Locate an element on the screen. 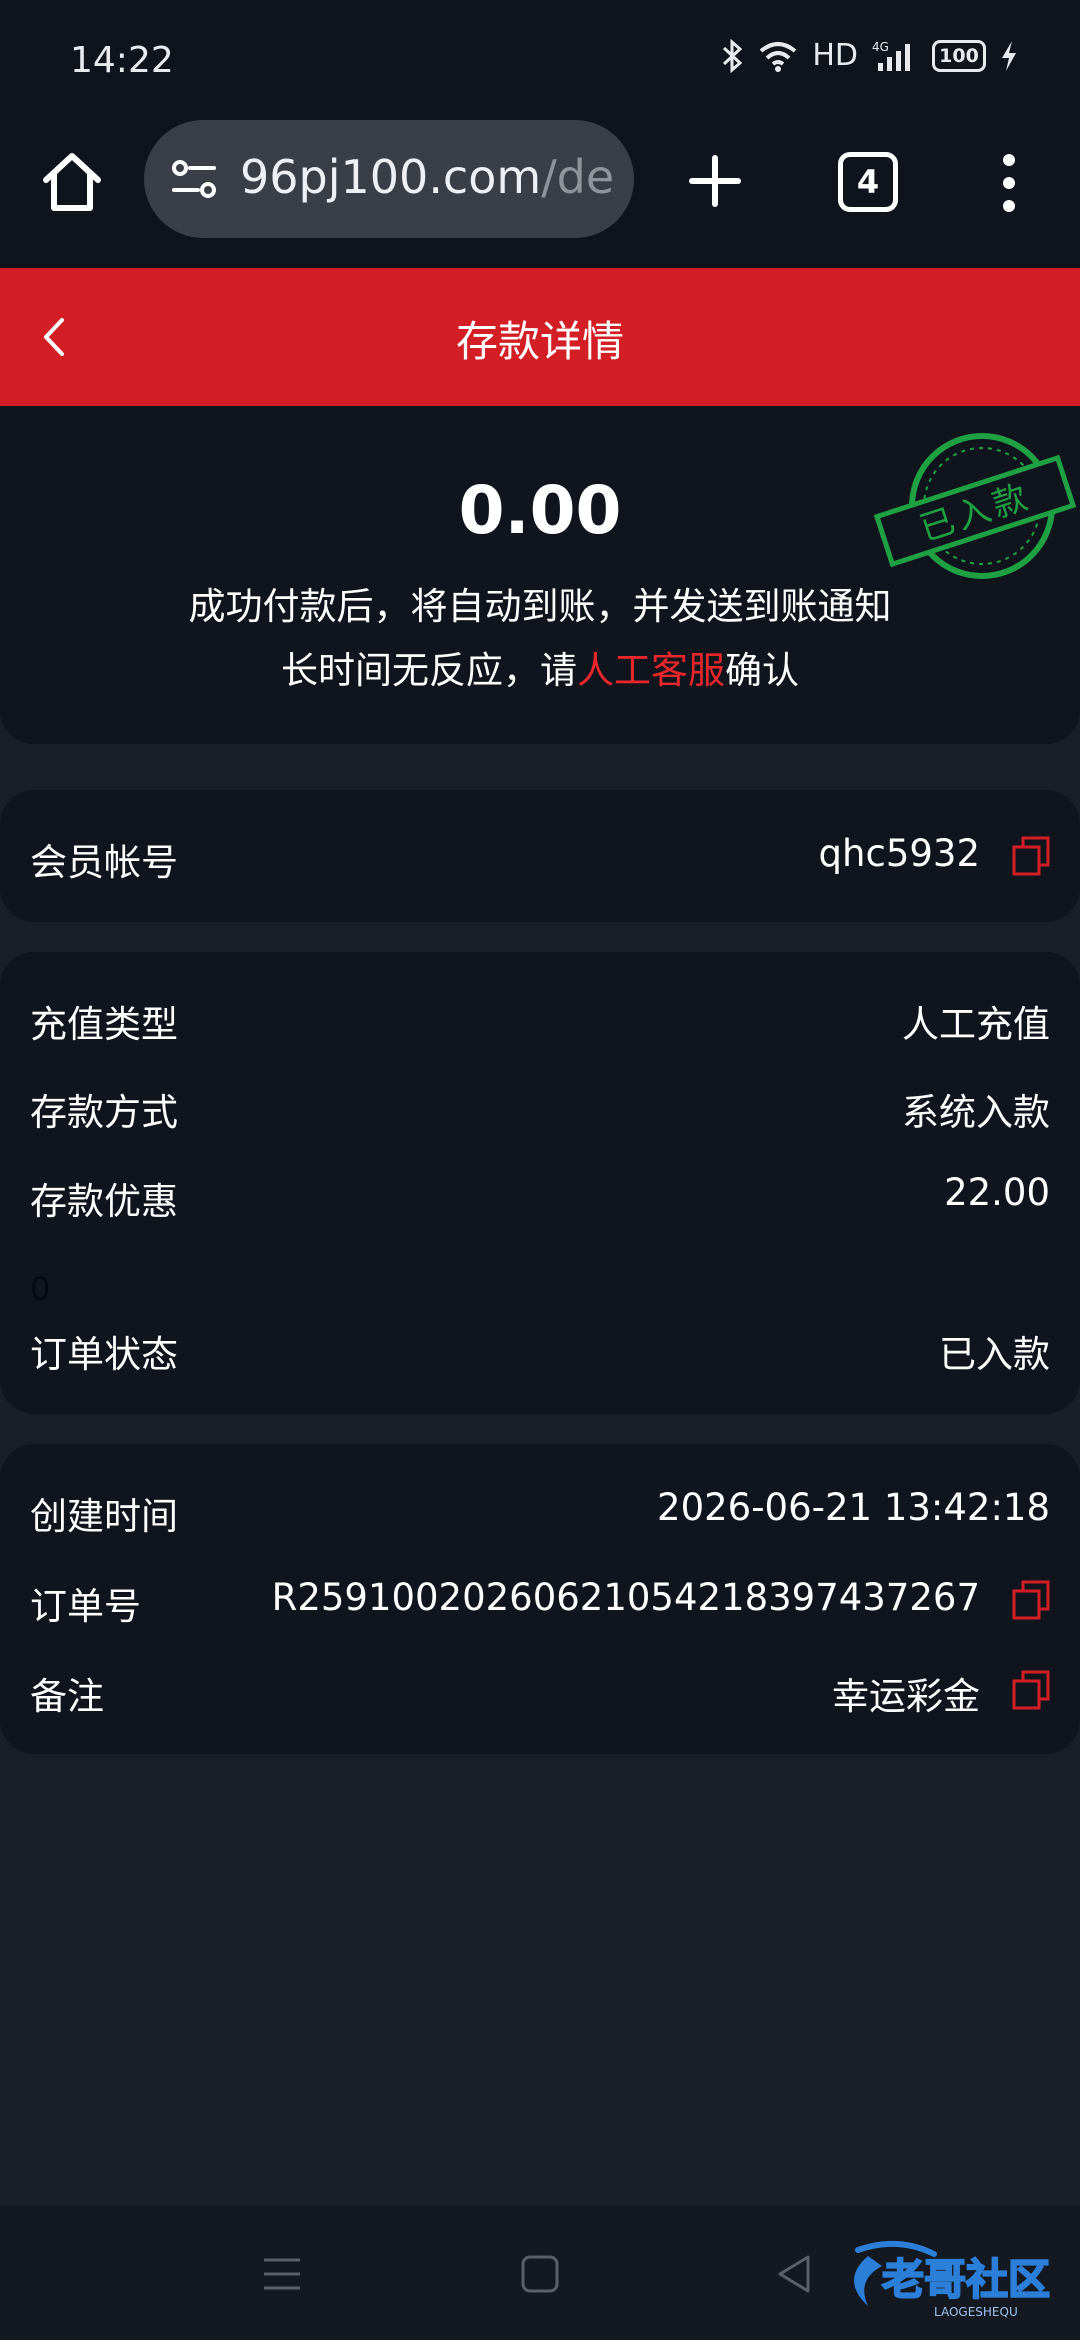 Image resolution: width=1080 pixels, height=2340 pixels. svg-text: 4G is located at coordinates (880, 47).